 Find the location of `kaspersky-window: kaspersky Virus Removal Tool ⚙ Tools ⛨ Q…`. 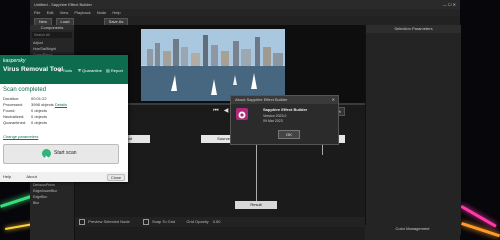

kaspersky-window: kaspersky Virus Removal Tool ⚙ Tools ⛨ Q… is located at coordinates (64, 118).